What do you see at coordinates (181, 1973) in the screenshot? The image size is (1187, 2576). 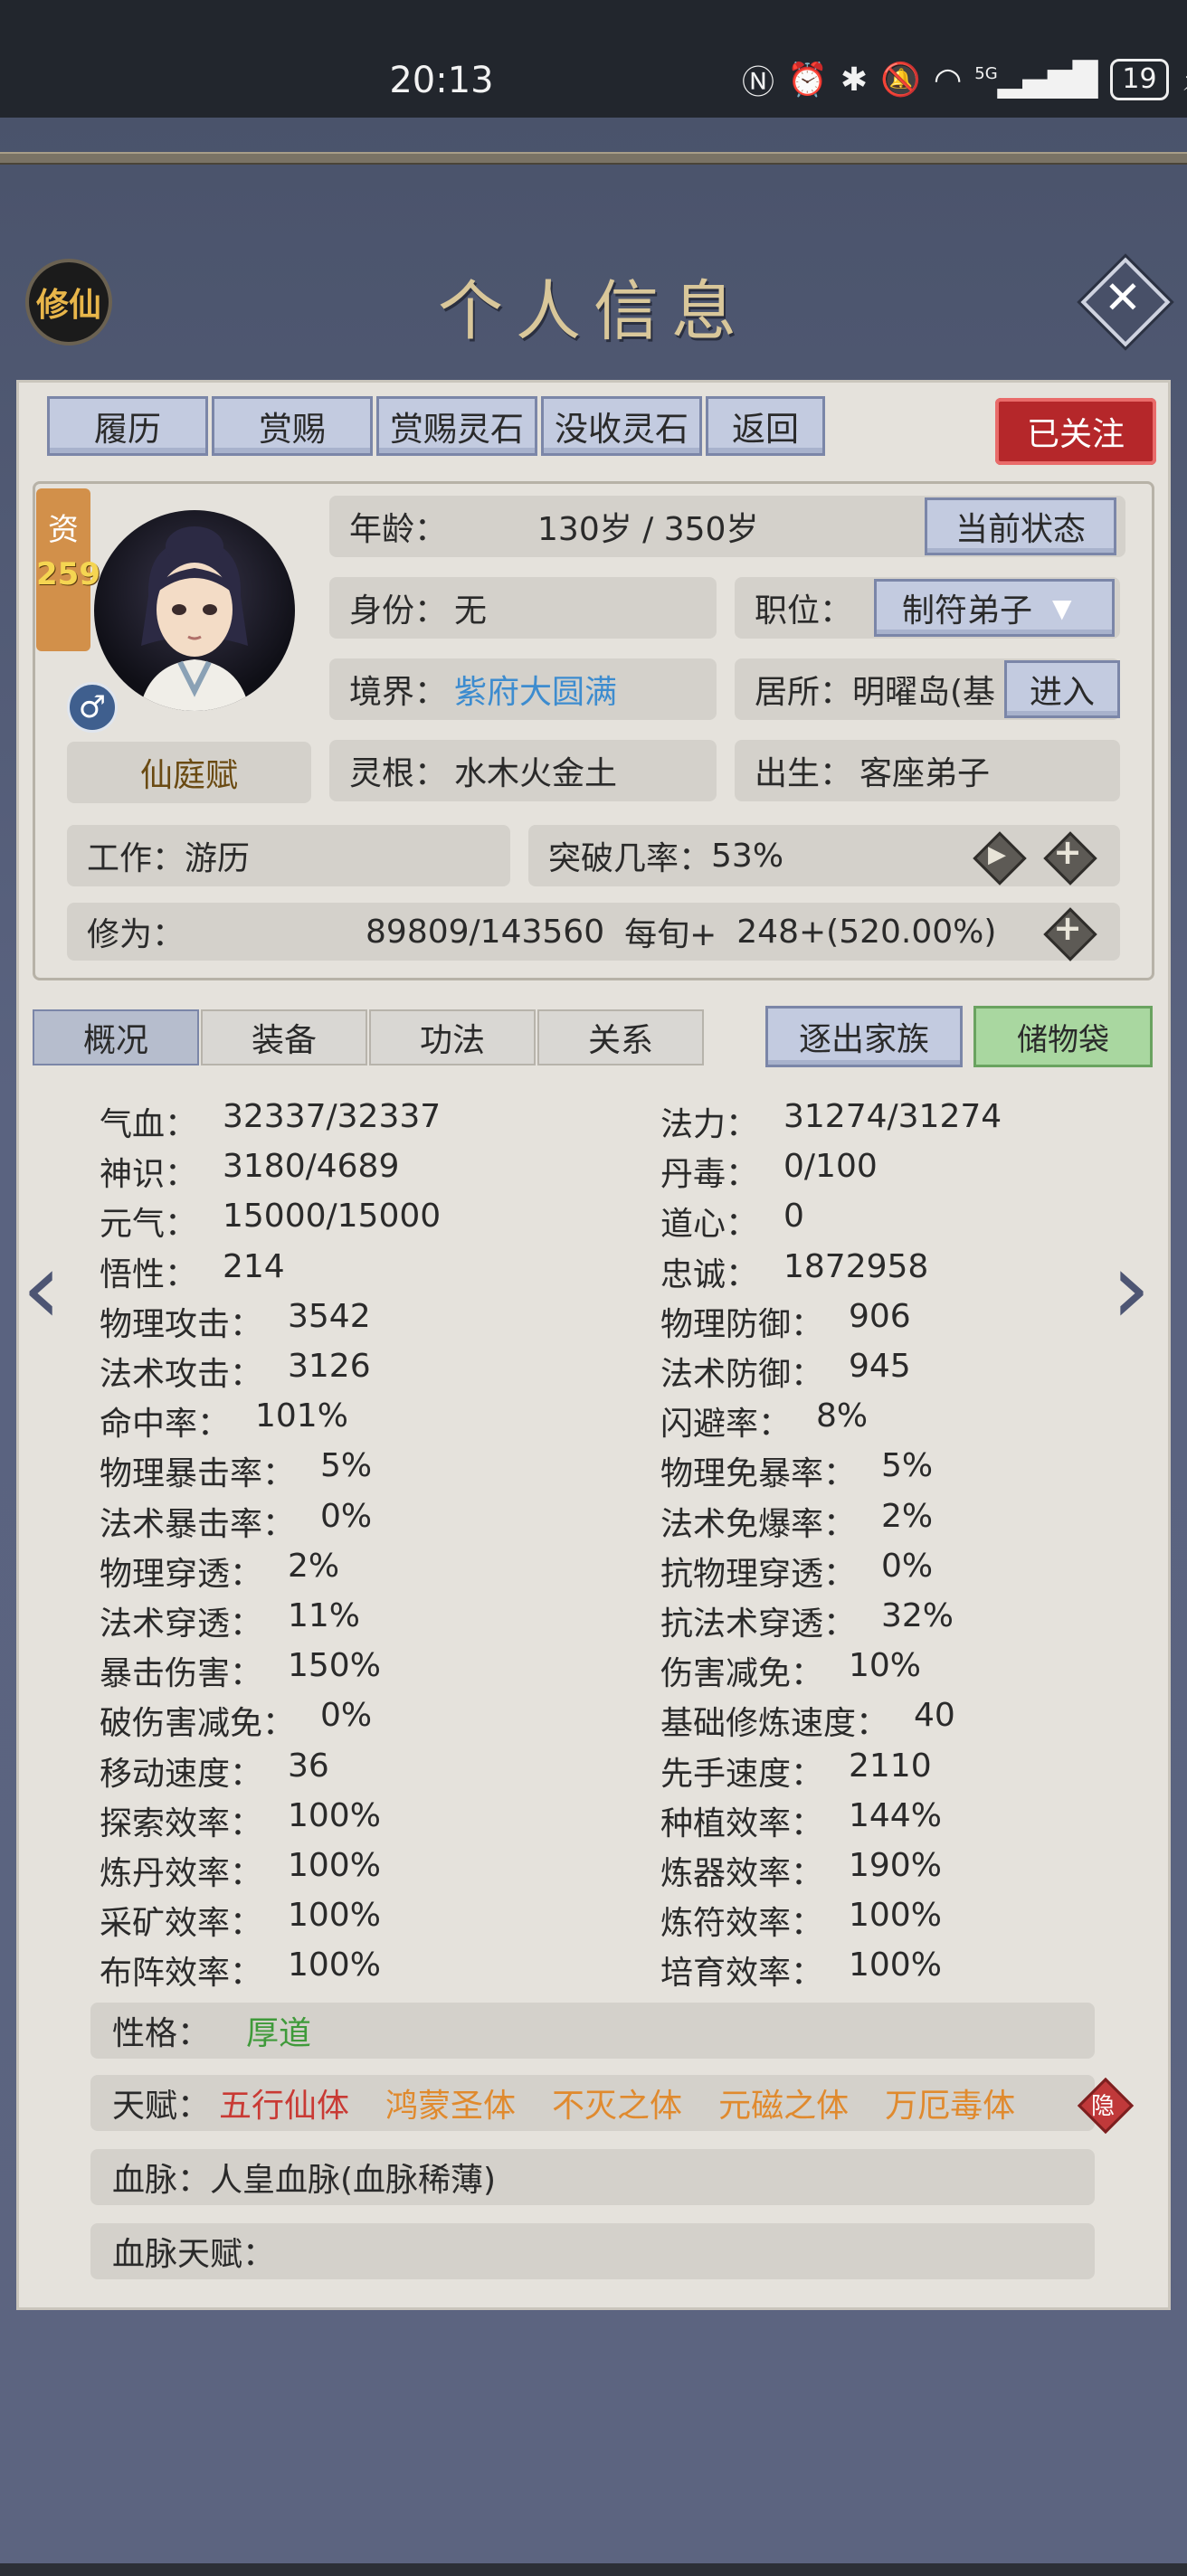 I see `stat-label: 布阵效率：` at bounding box center [181, 1973].